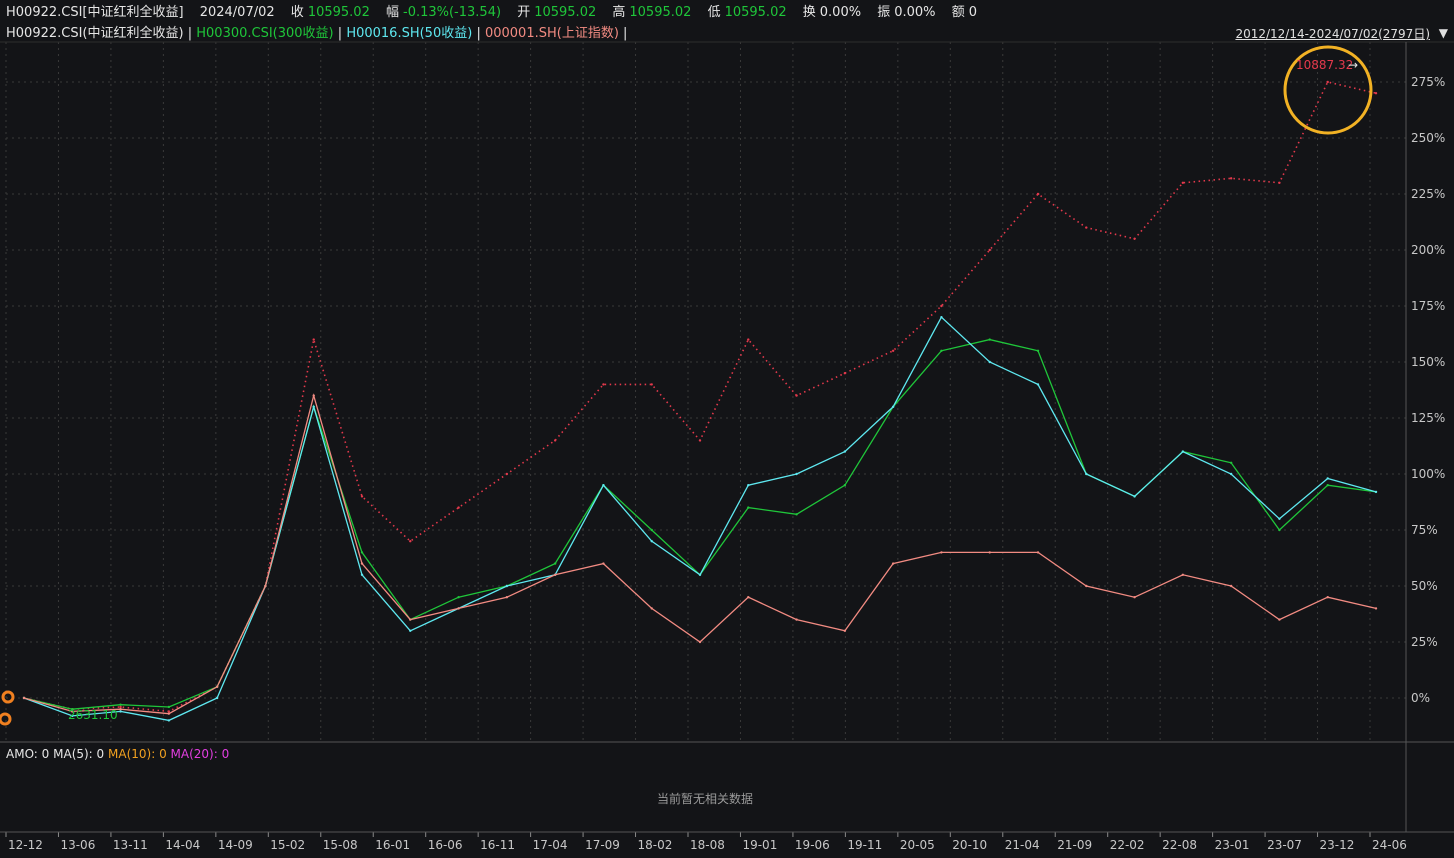 This screenshot has height=858, width=1454. Describe the element at coordinates (235, 845) in the screenshot. I see `x-tick-label: 14-09` at that location.